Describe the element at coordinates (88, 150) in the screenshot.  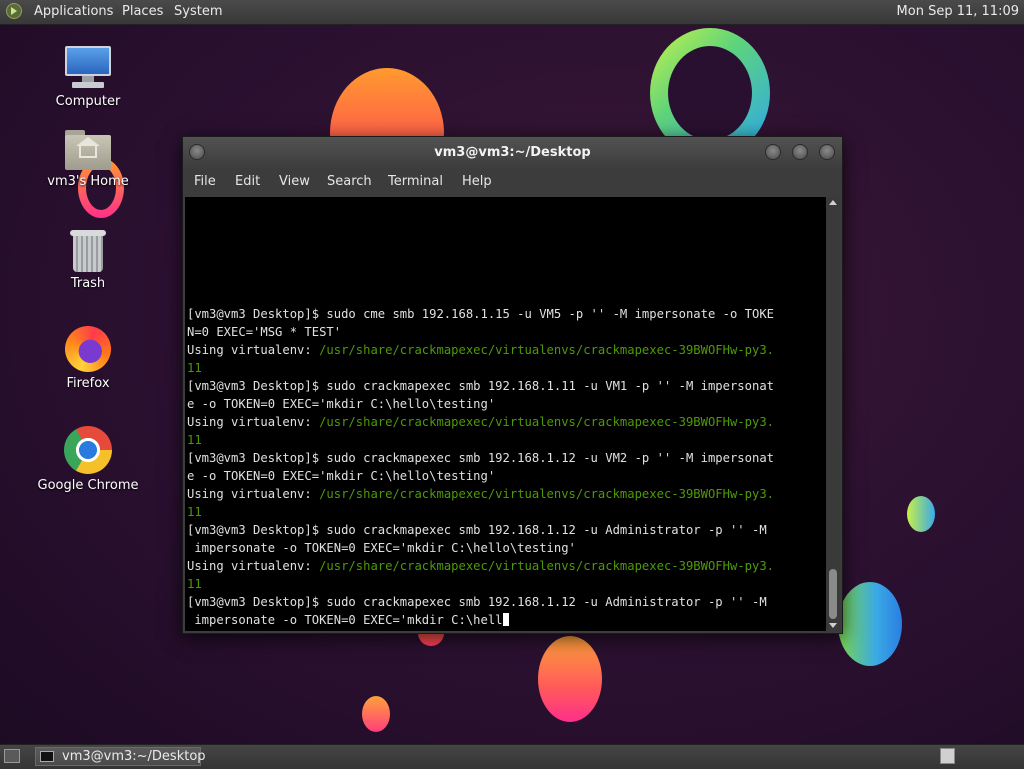
I see `home-folder-icon` at that location.